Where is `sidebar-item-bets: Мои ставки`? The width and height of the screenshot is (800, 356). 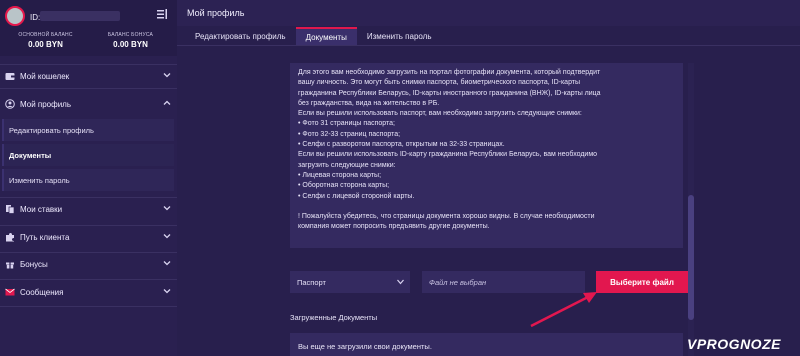
sidebar-item-bets: Мои ставки is located at coordinates (88, 209).